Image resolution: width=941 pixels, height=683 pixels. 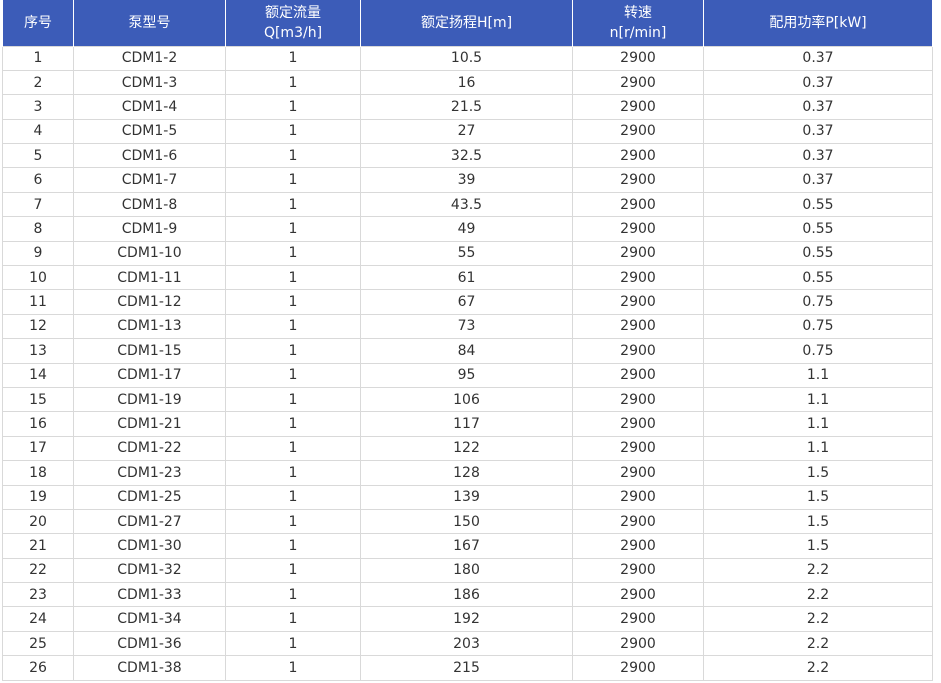 What do you see at coordinates (466, 302) in the screenshot?
I see `cell-rated-head: 67` at bounding box center [466, 302].